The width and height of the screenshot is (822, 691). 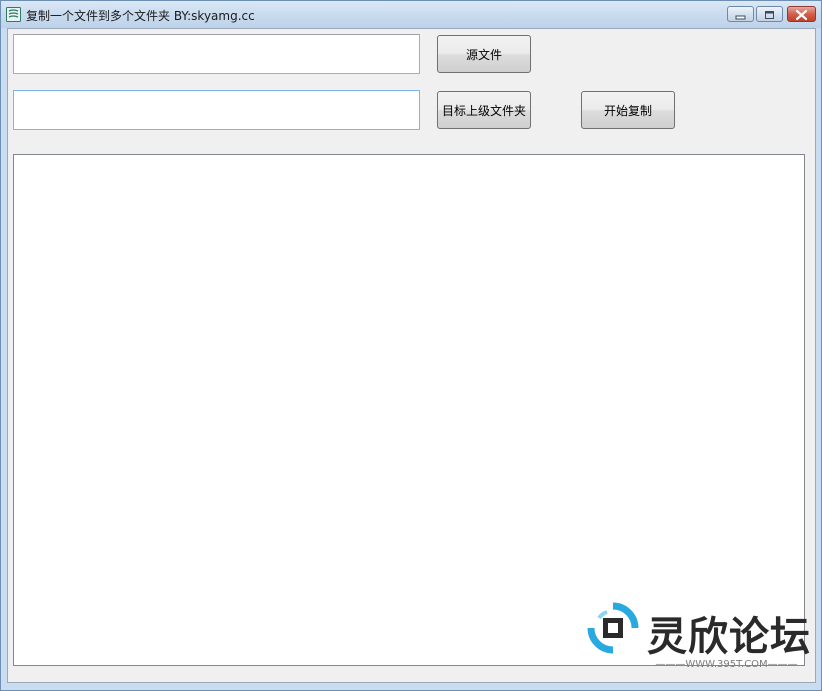 I want to click on app-stack-icon, so click(x=13, y=14).